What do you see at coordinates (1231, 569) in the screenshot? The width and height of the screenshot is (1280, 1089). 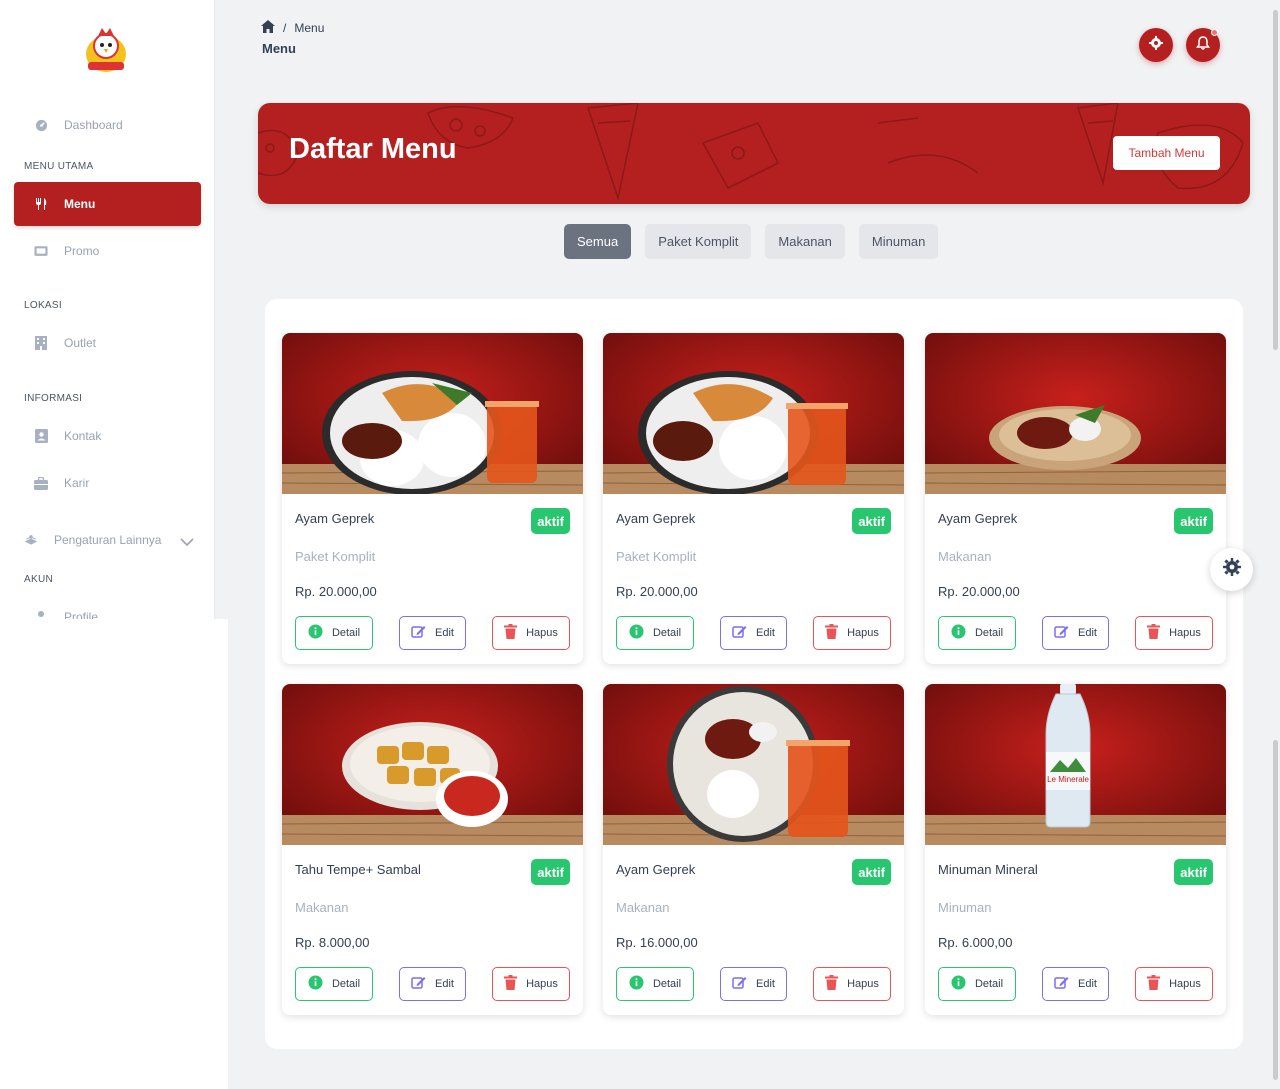 I see `floating-settings-button` at bounding box center [1231, 569].